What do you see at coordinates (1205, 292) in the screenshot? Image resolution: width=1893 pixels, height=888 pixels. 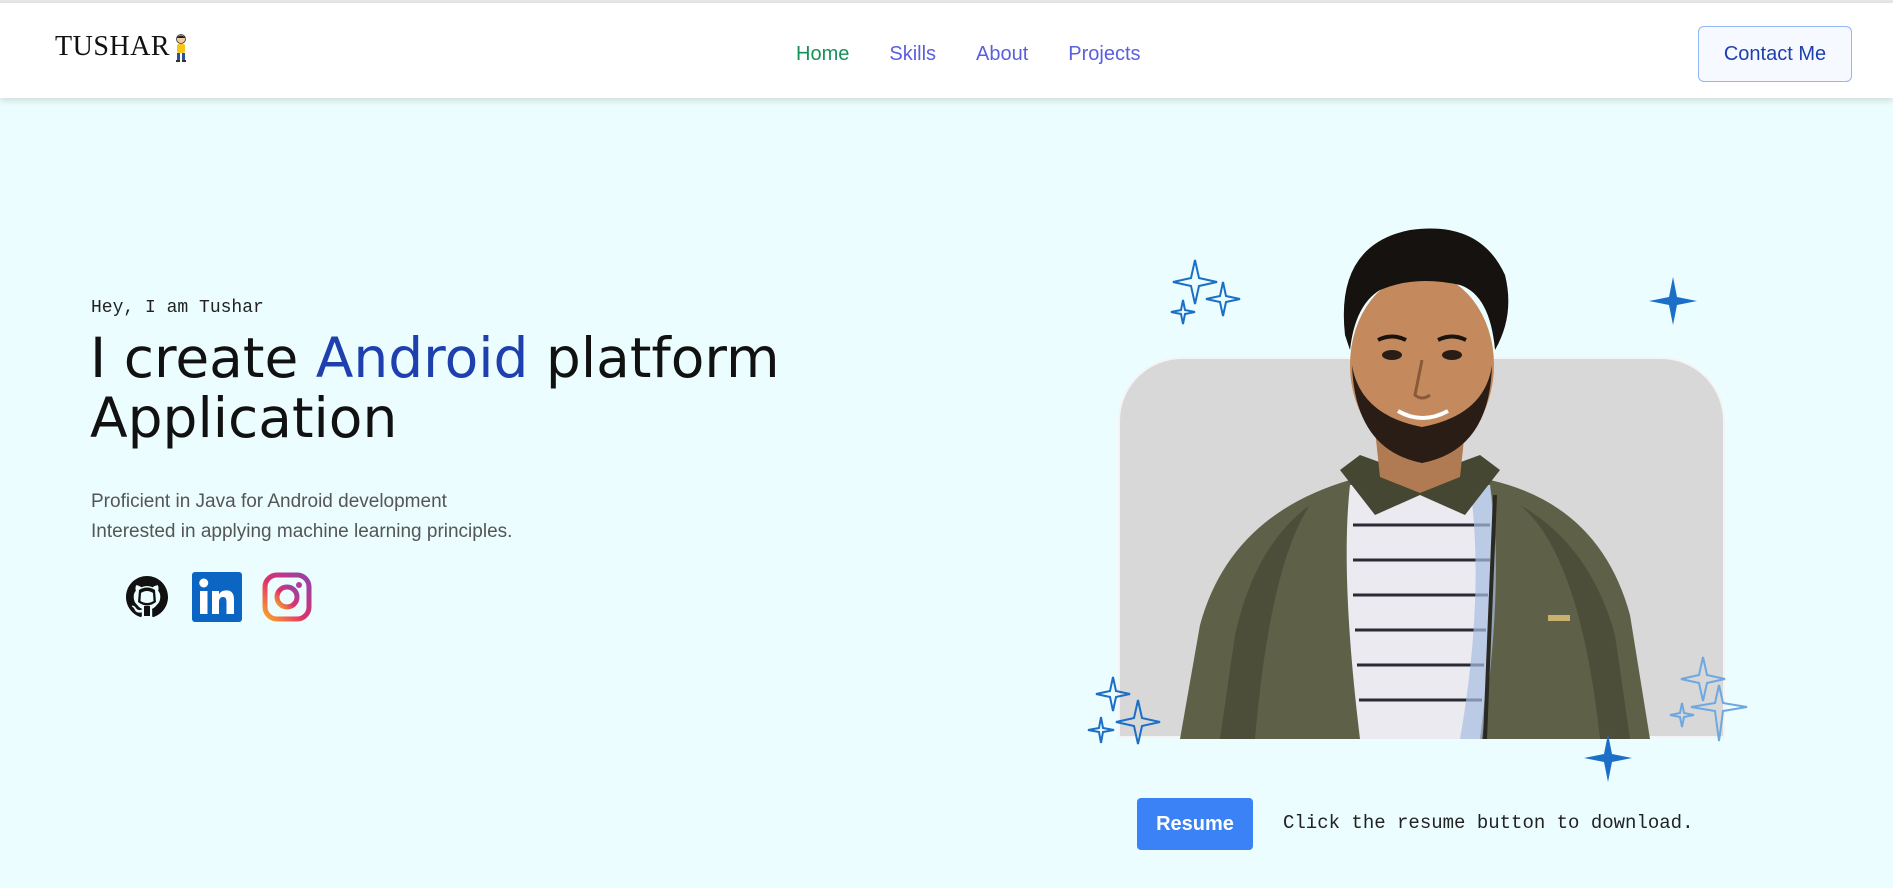 I see `sparkle-cluster-top-left-icon` at bounding box center [1205, 292].